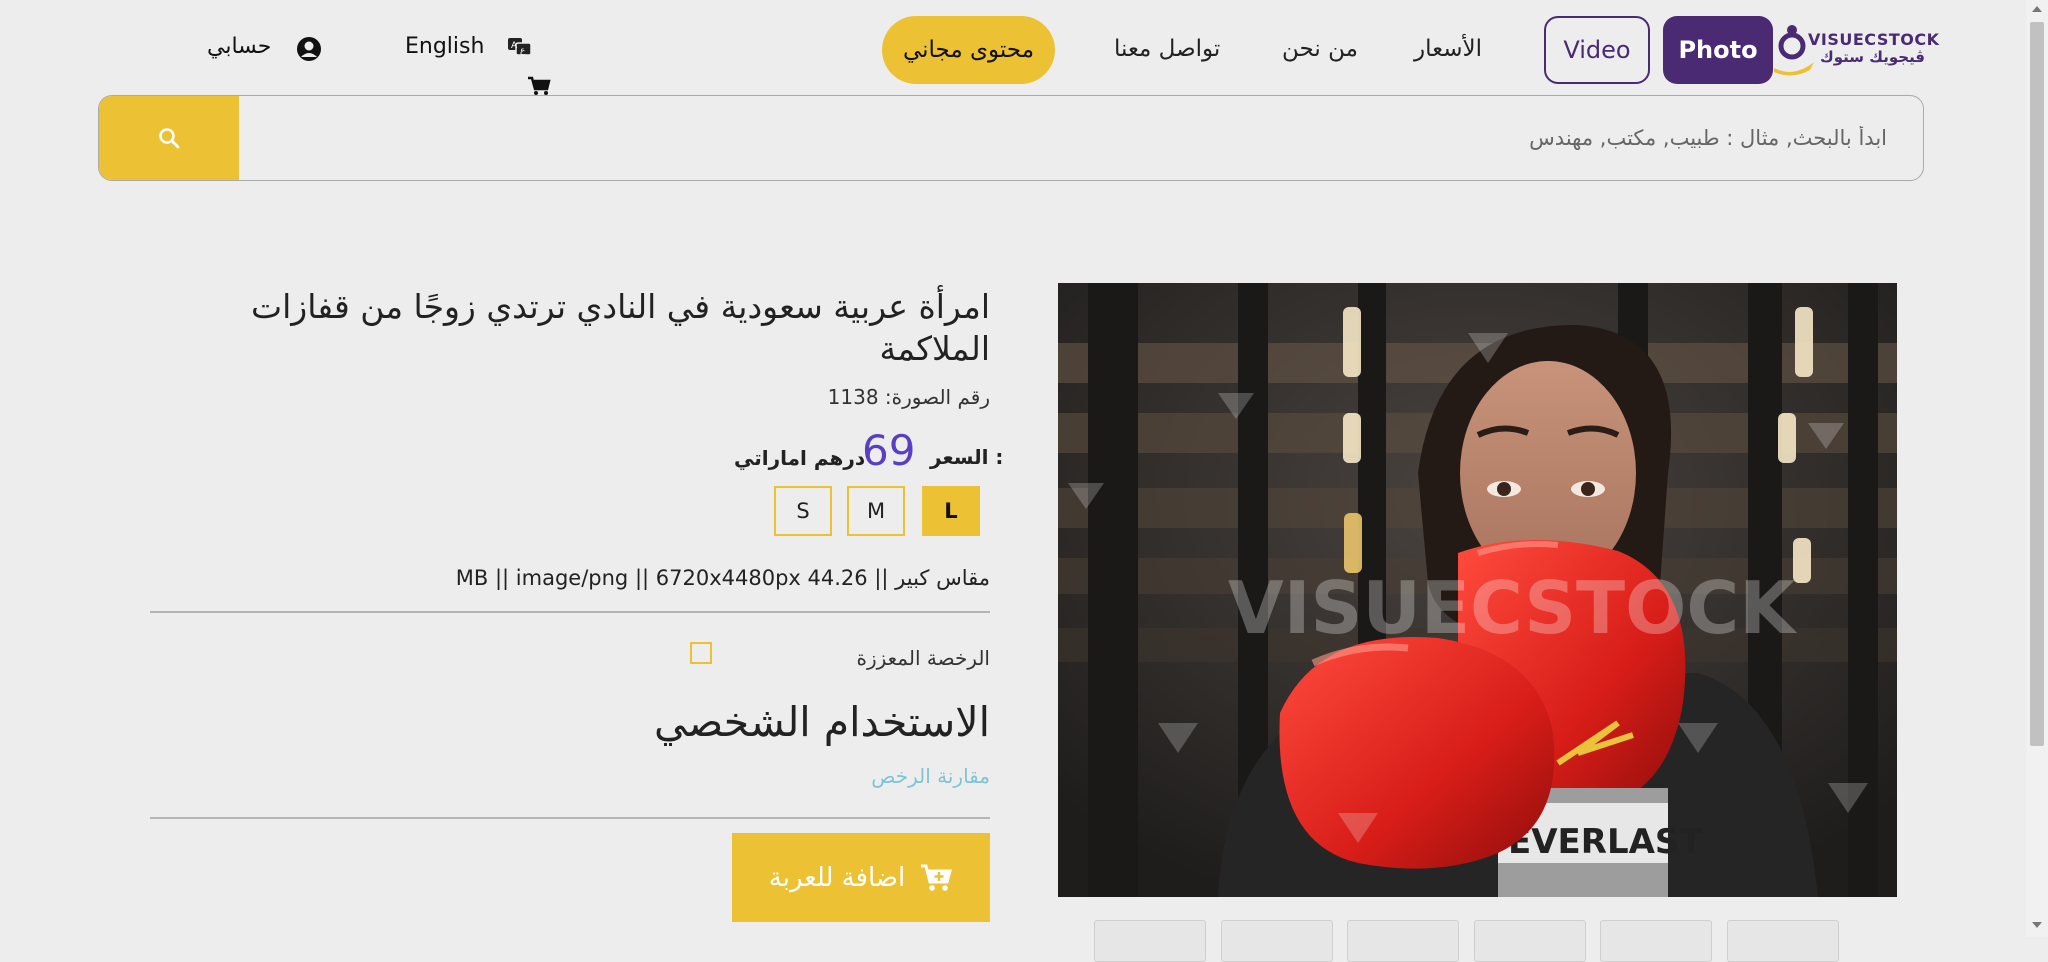  I want to click on size-option-s: S, so click(803, 511).